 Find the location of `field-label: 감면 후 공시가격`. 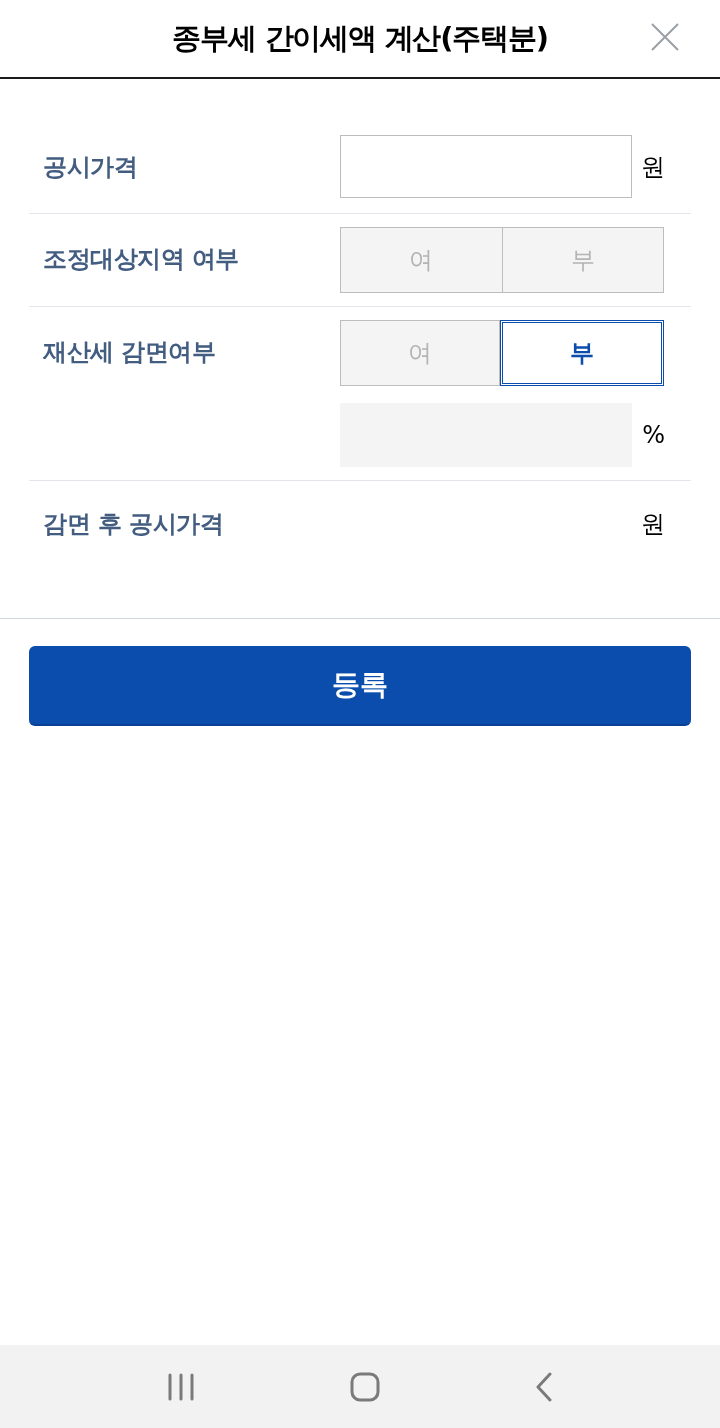

field-label: 감면 후 공시가격 is located at coordinates (133, 524).